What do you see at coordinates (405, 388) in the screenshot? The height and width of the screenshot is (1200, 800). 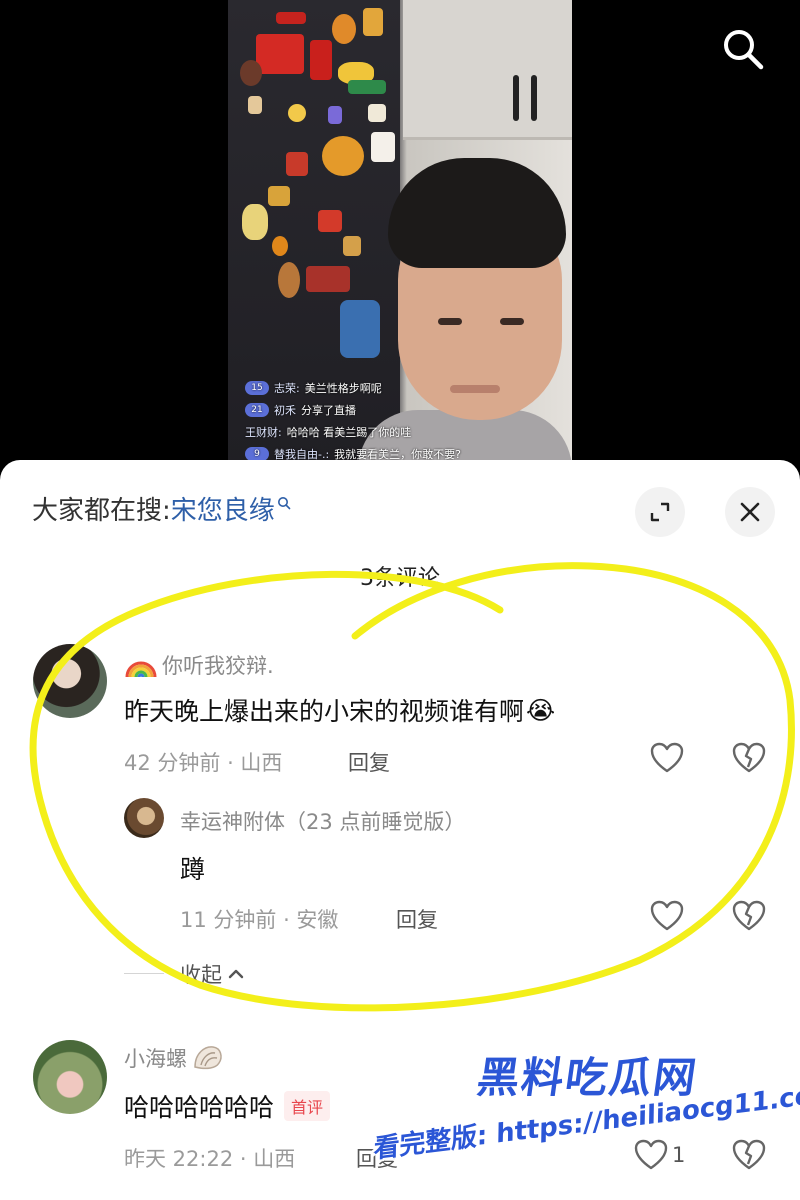 I see `live-comment: 15 志荣: 美兰性格步啊呢` at bounding box center [405, 388].